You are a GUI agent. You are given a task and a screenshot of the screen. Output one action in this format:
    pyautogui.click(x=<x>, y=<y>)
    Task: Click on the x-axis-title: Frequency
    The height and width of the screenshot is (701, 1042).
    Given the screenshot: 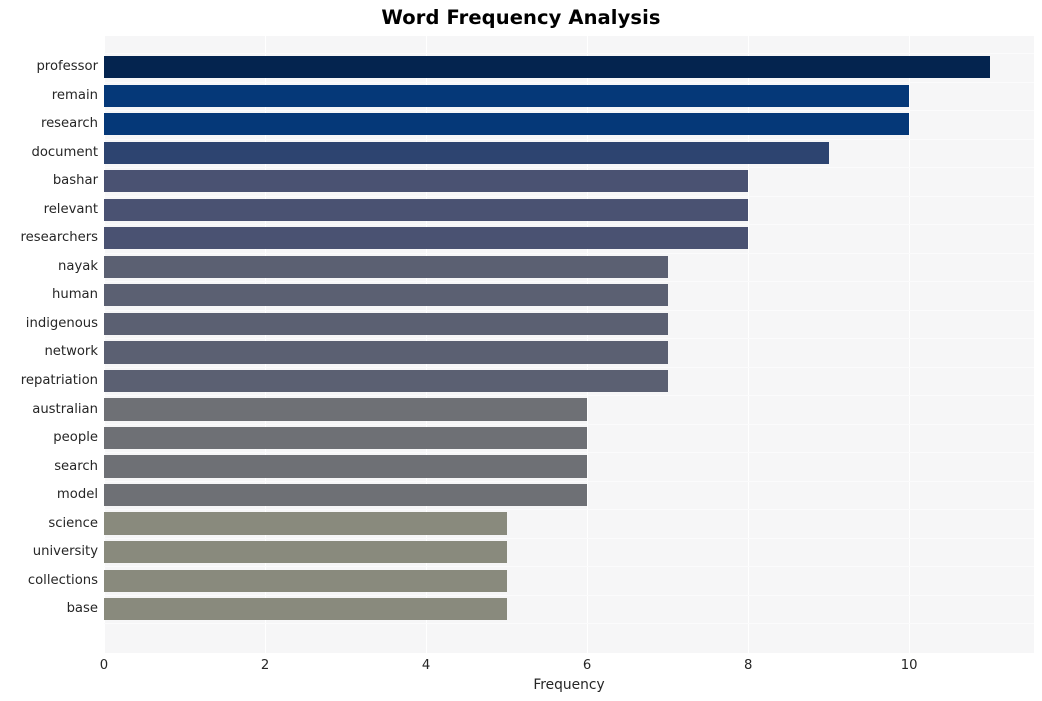 What is the action you would take?
    pyautogui.click(x=569, y=685)
    